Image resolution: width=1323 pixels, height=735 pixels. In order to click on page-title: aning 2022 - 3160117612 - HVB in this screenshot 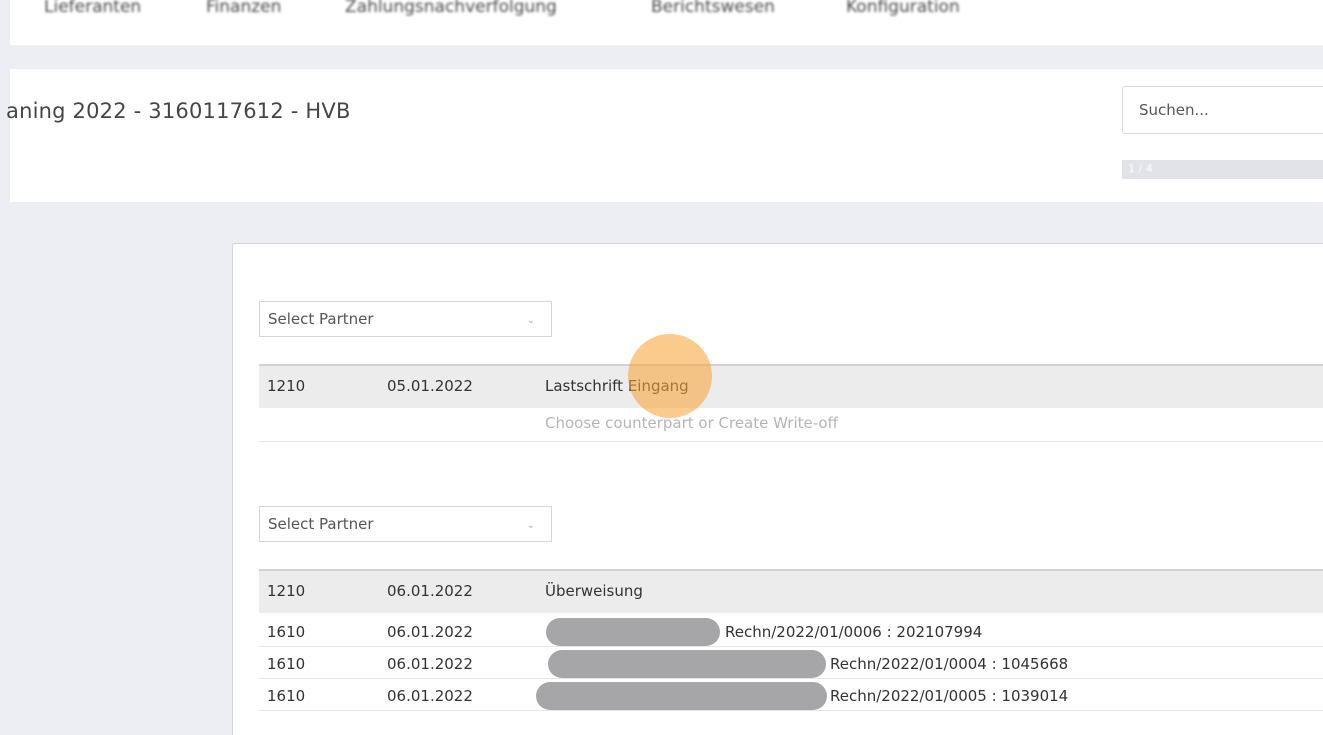, I will do `click(178, 111)`.